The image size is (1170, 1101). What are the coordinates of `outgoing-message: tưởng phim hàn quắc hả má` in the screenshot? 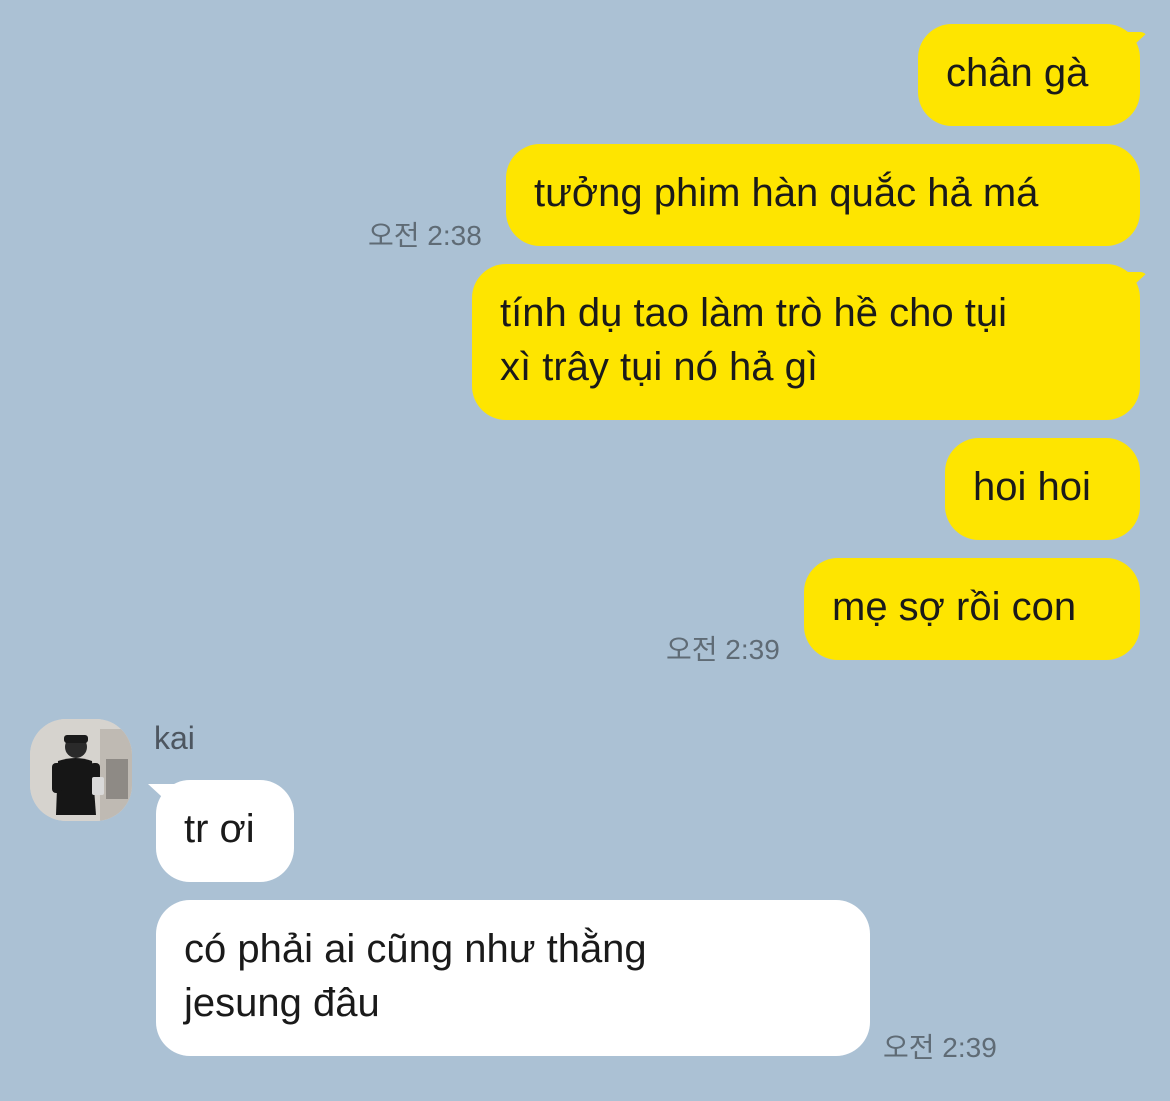 It's located at (823, 195).